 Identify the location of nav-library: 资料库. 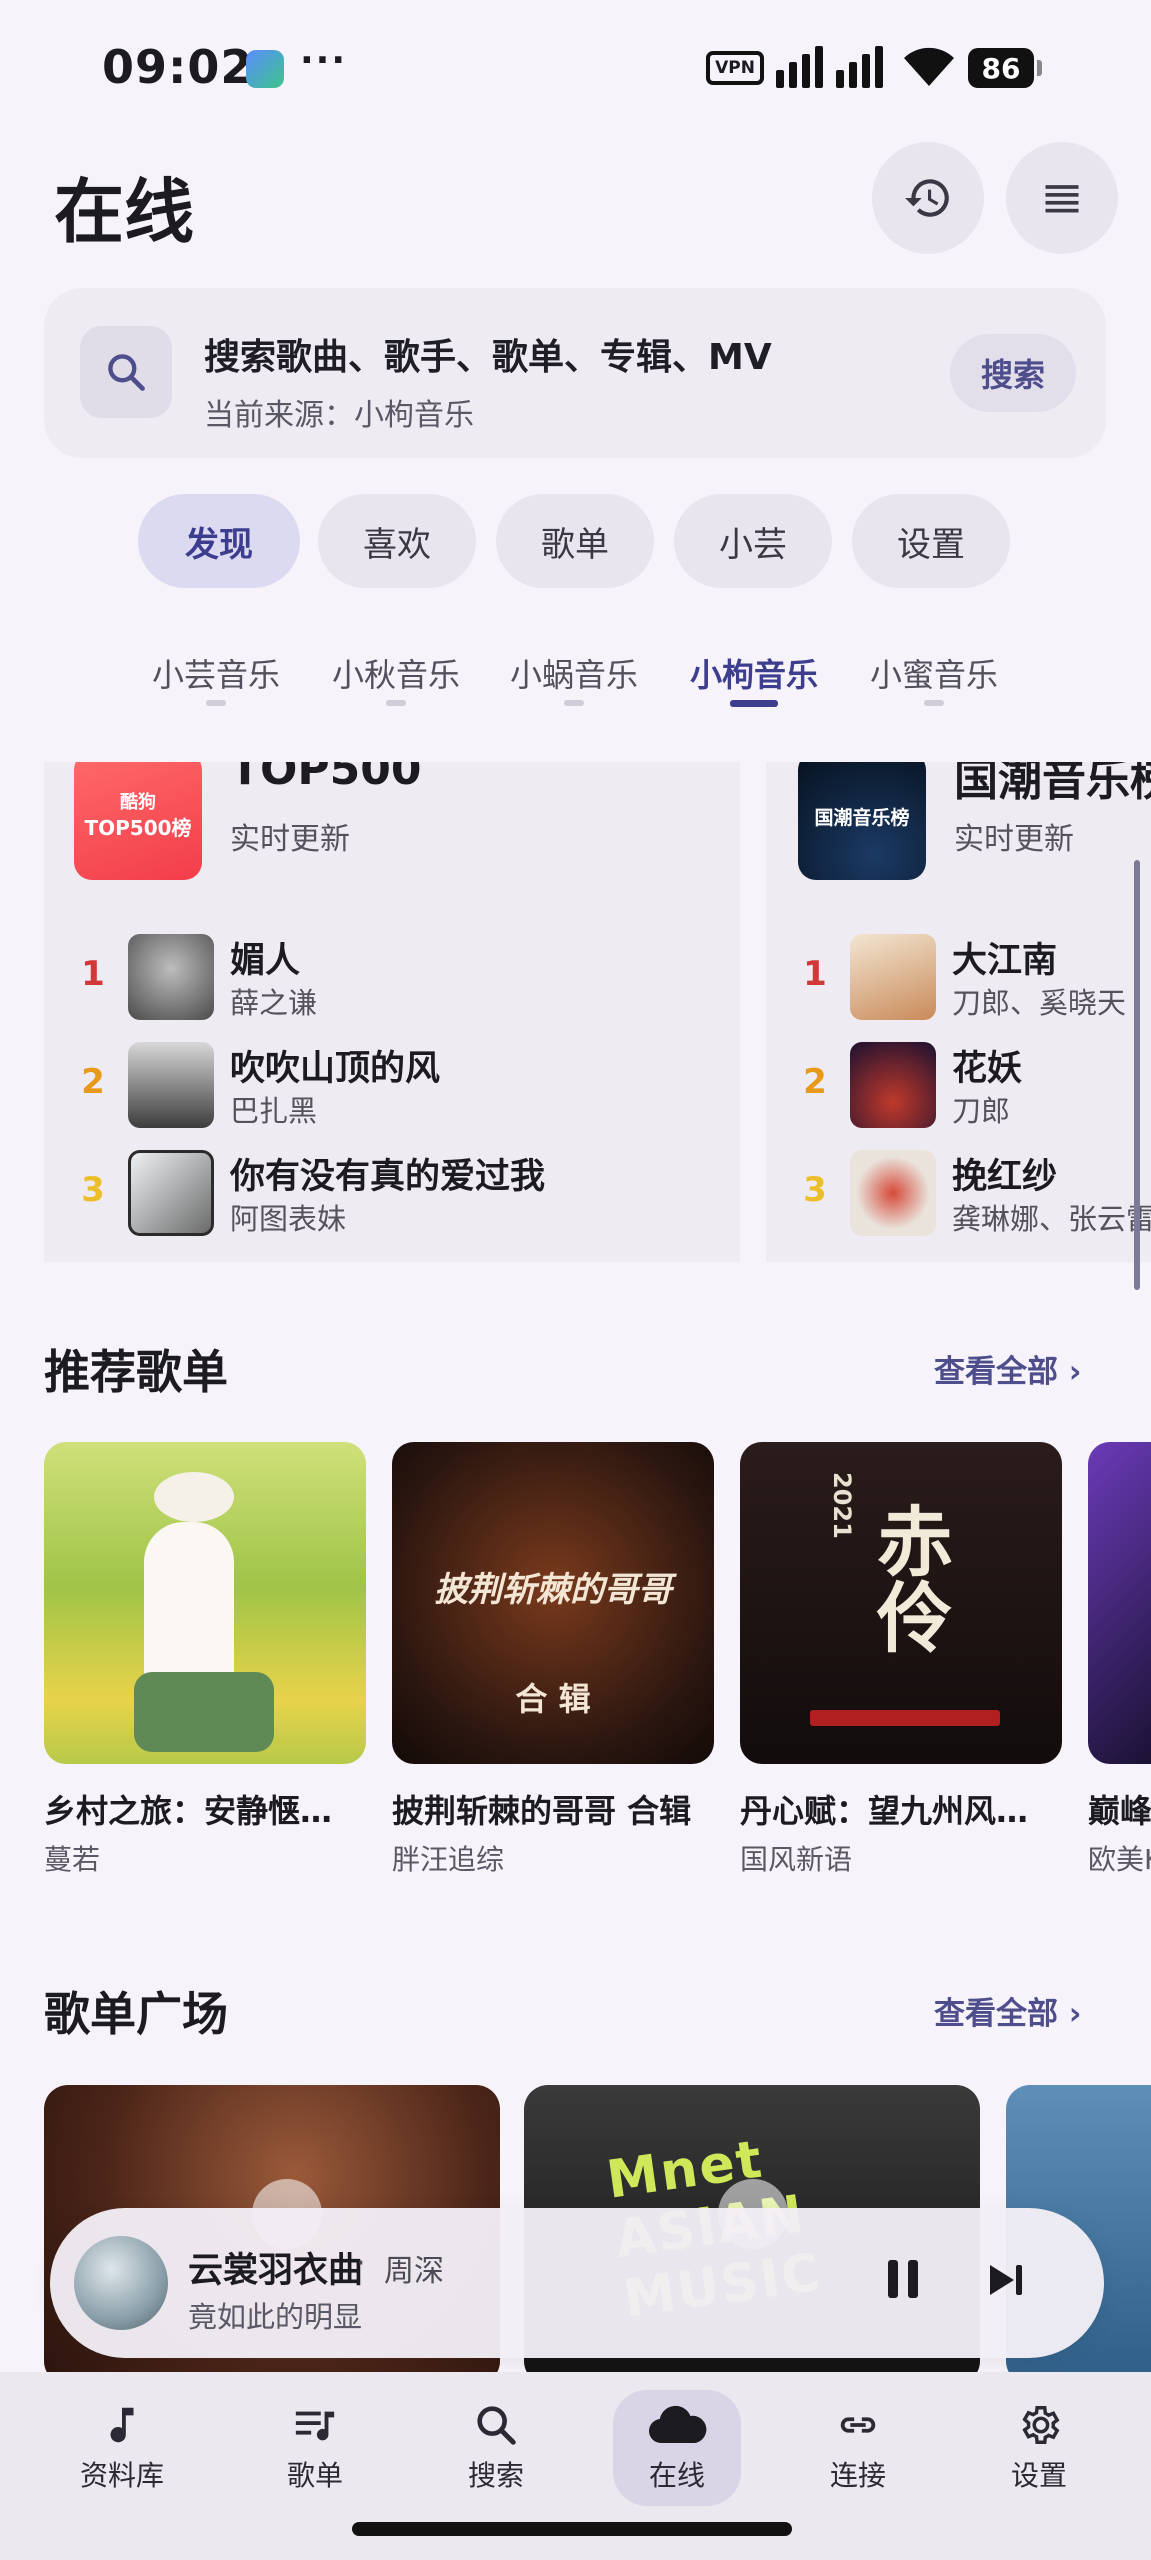
(122, 2448).